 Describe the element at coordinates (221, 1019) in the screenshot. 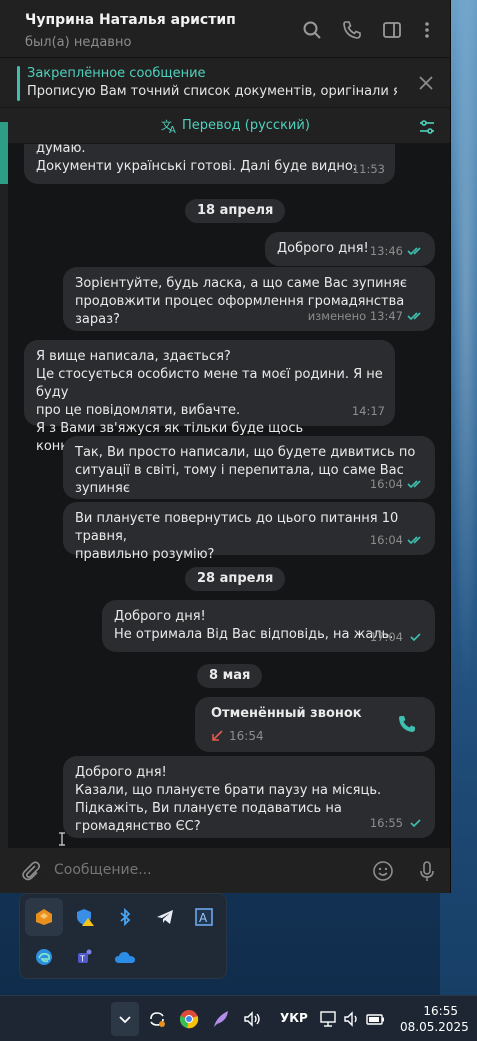

I see `feather-app-icon` at that location.